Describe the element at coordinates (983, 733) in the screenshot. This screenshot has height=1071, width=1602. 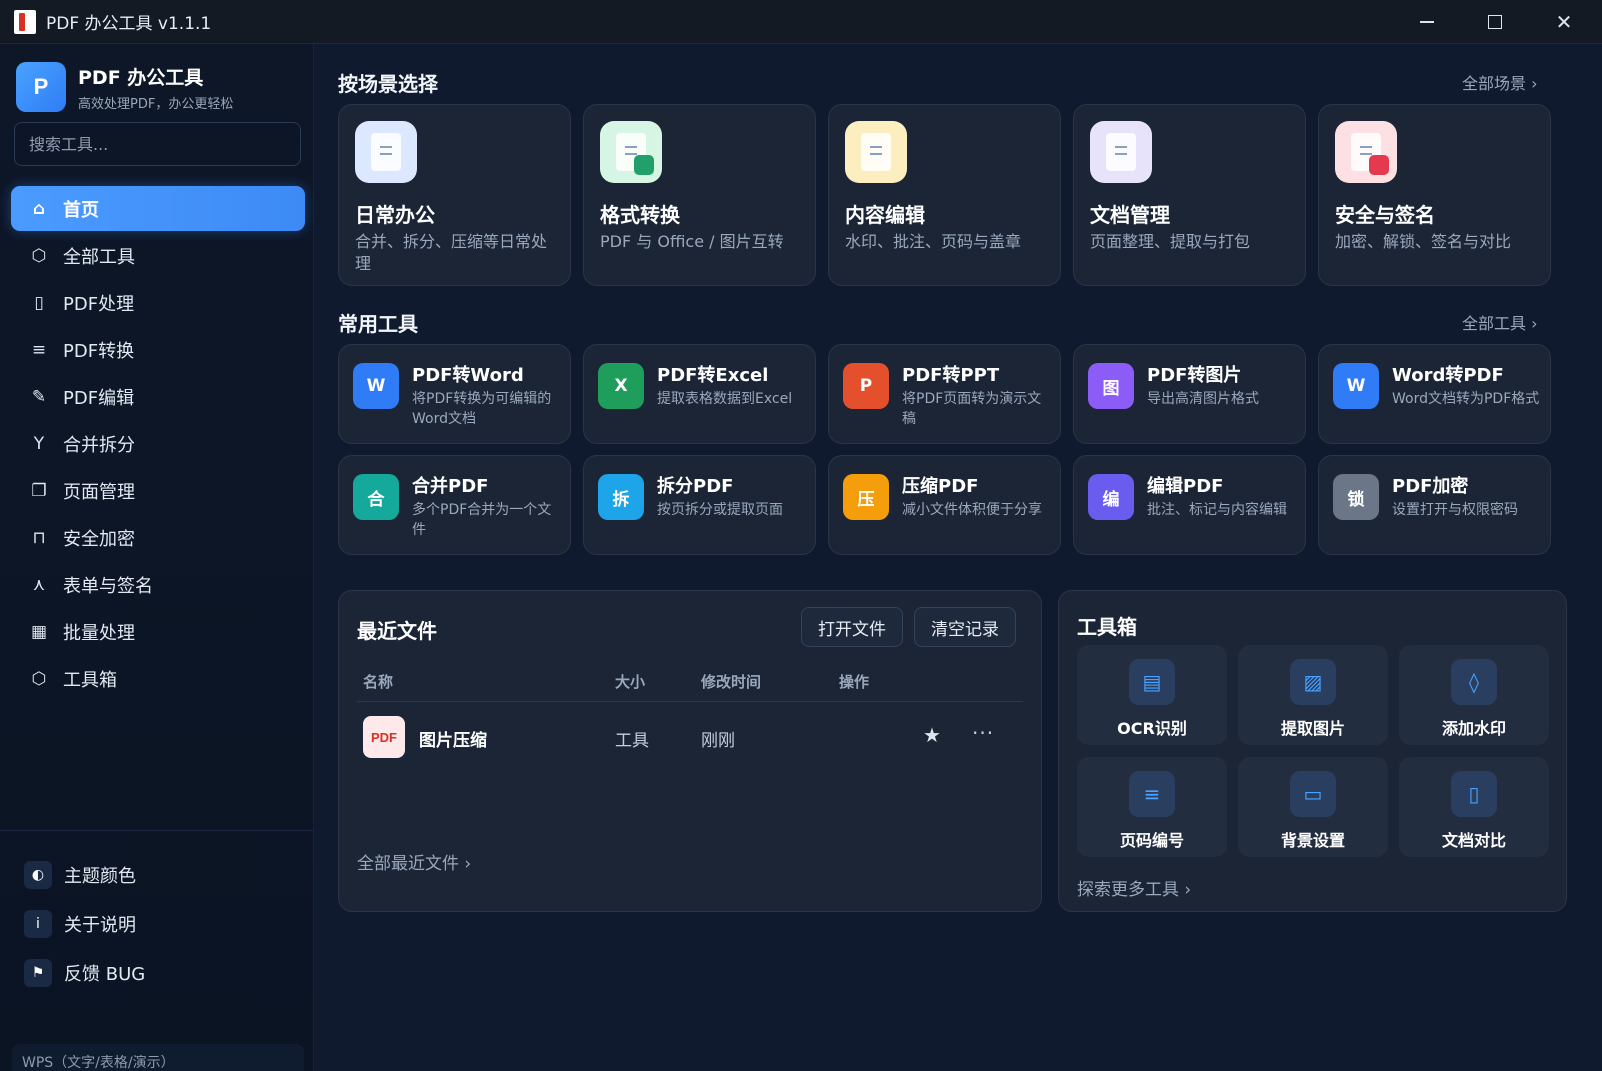
I see `more-options-icon: ···` at that location.